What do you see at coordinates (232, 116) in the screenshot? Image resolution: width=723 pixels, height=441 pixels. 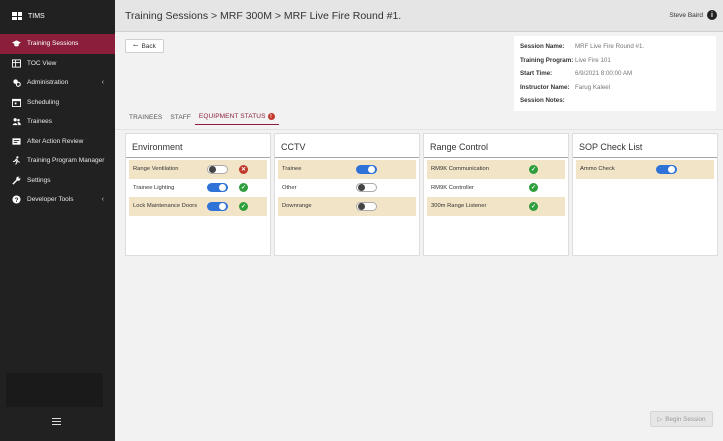 I see `tab-label: EQUIPMENT STATUS` at bounding box center [232, 116].